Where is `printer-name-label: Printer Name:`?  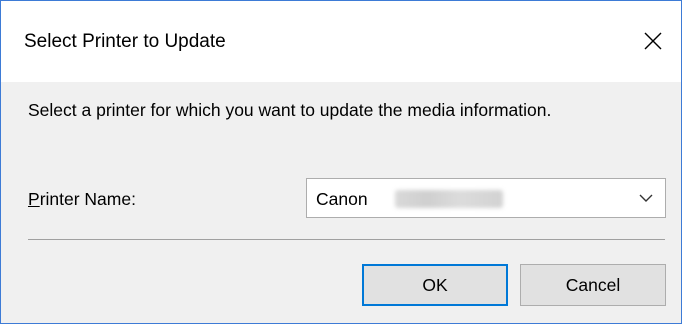 printer-name-label: Printer Name: is located at coordinates (82, 199).